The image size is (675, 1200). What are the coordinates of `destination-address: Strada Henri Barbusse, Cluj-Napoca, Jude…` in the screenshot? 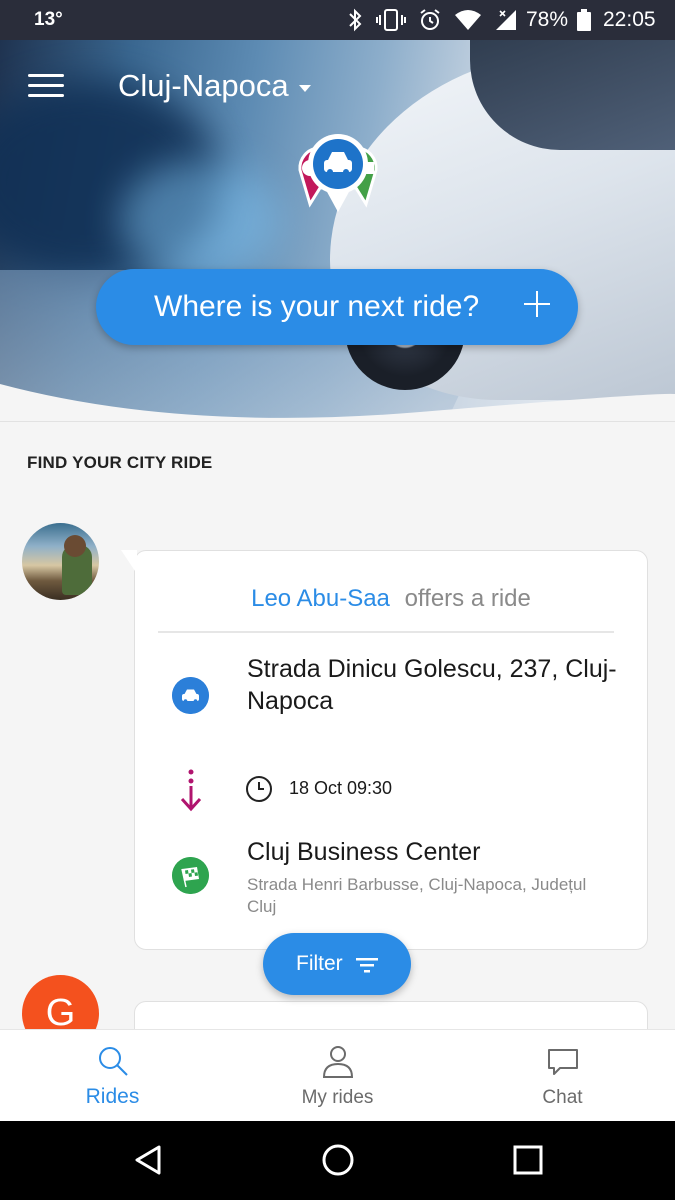 It's located at (417, 895).